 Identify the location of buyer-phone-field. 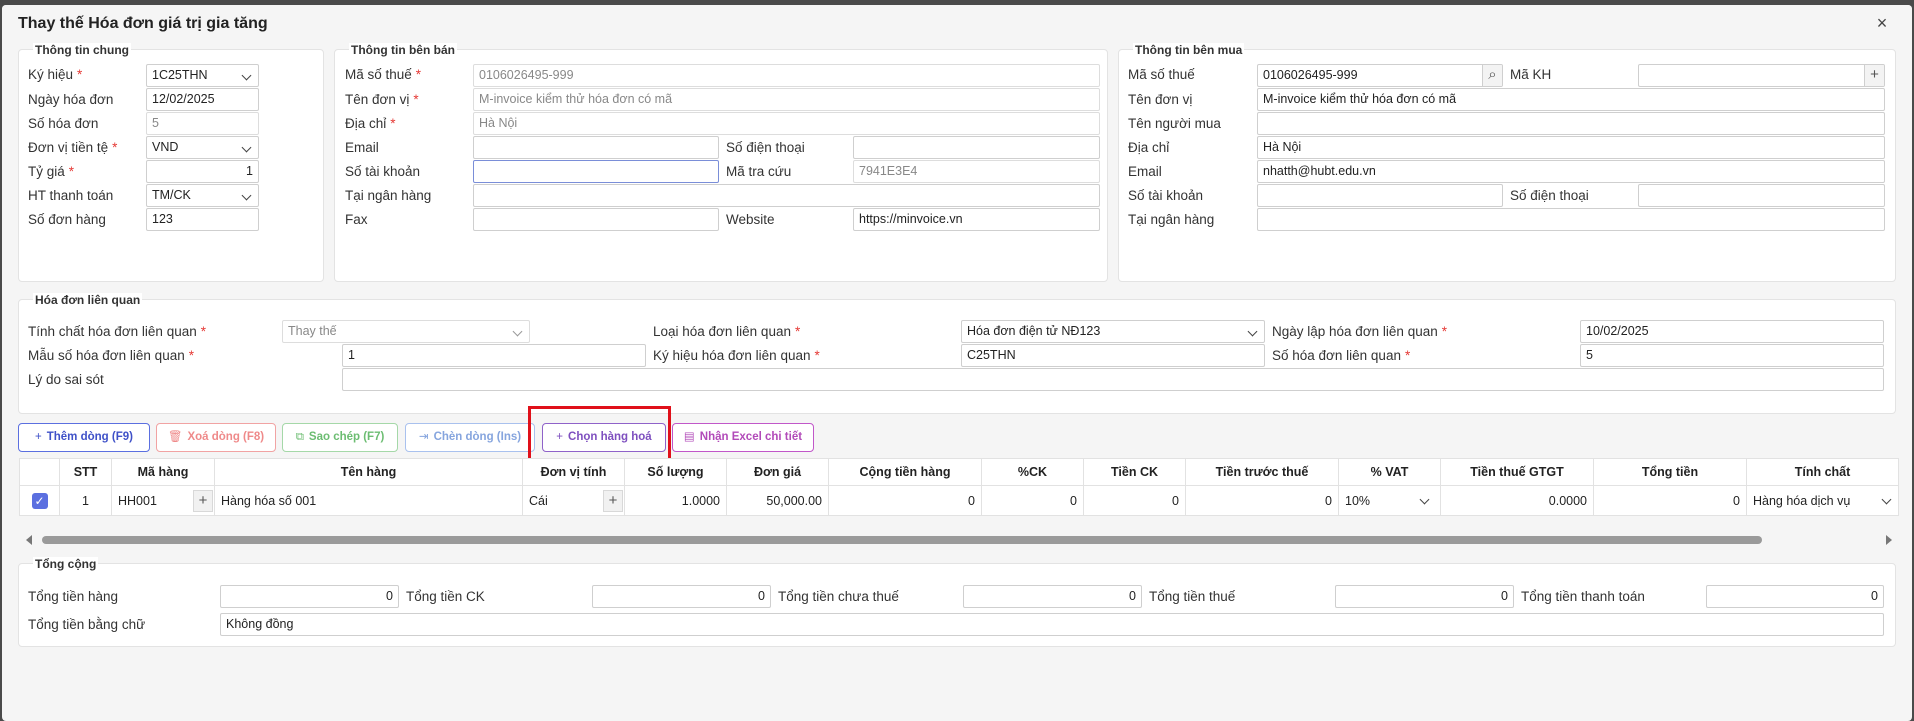
(1761, 195).